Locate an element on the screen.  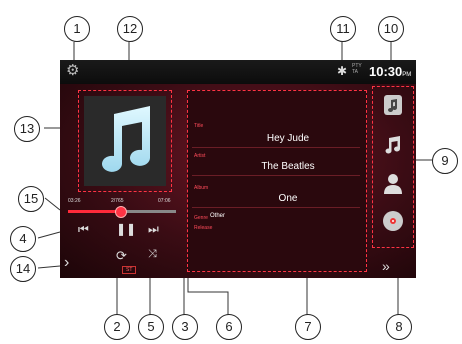
callout-12: 12 is located at coordinates (130, 29).